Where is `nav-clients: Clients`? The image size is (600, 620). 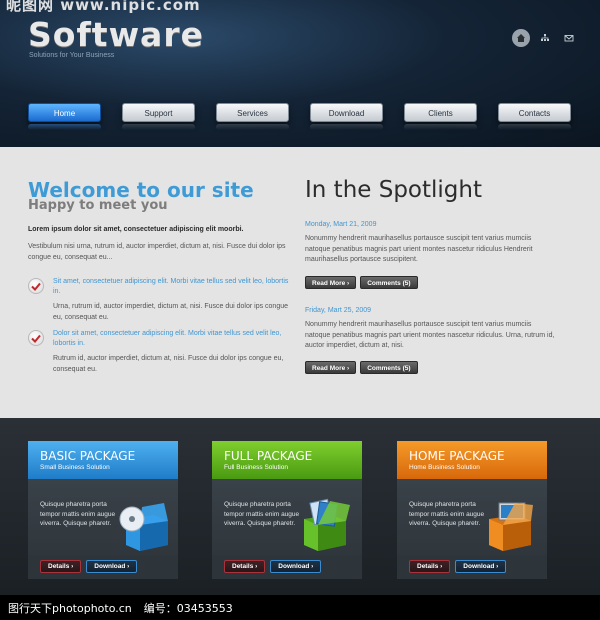 nav-clients: Clients is located at coordinates (440, 112).